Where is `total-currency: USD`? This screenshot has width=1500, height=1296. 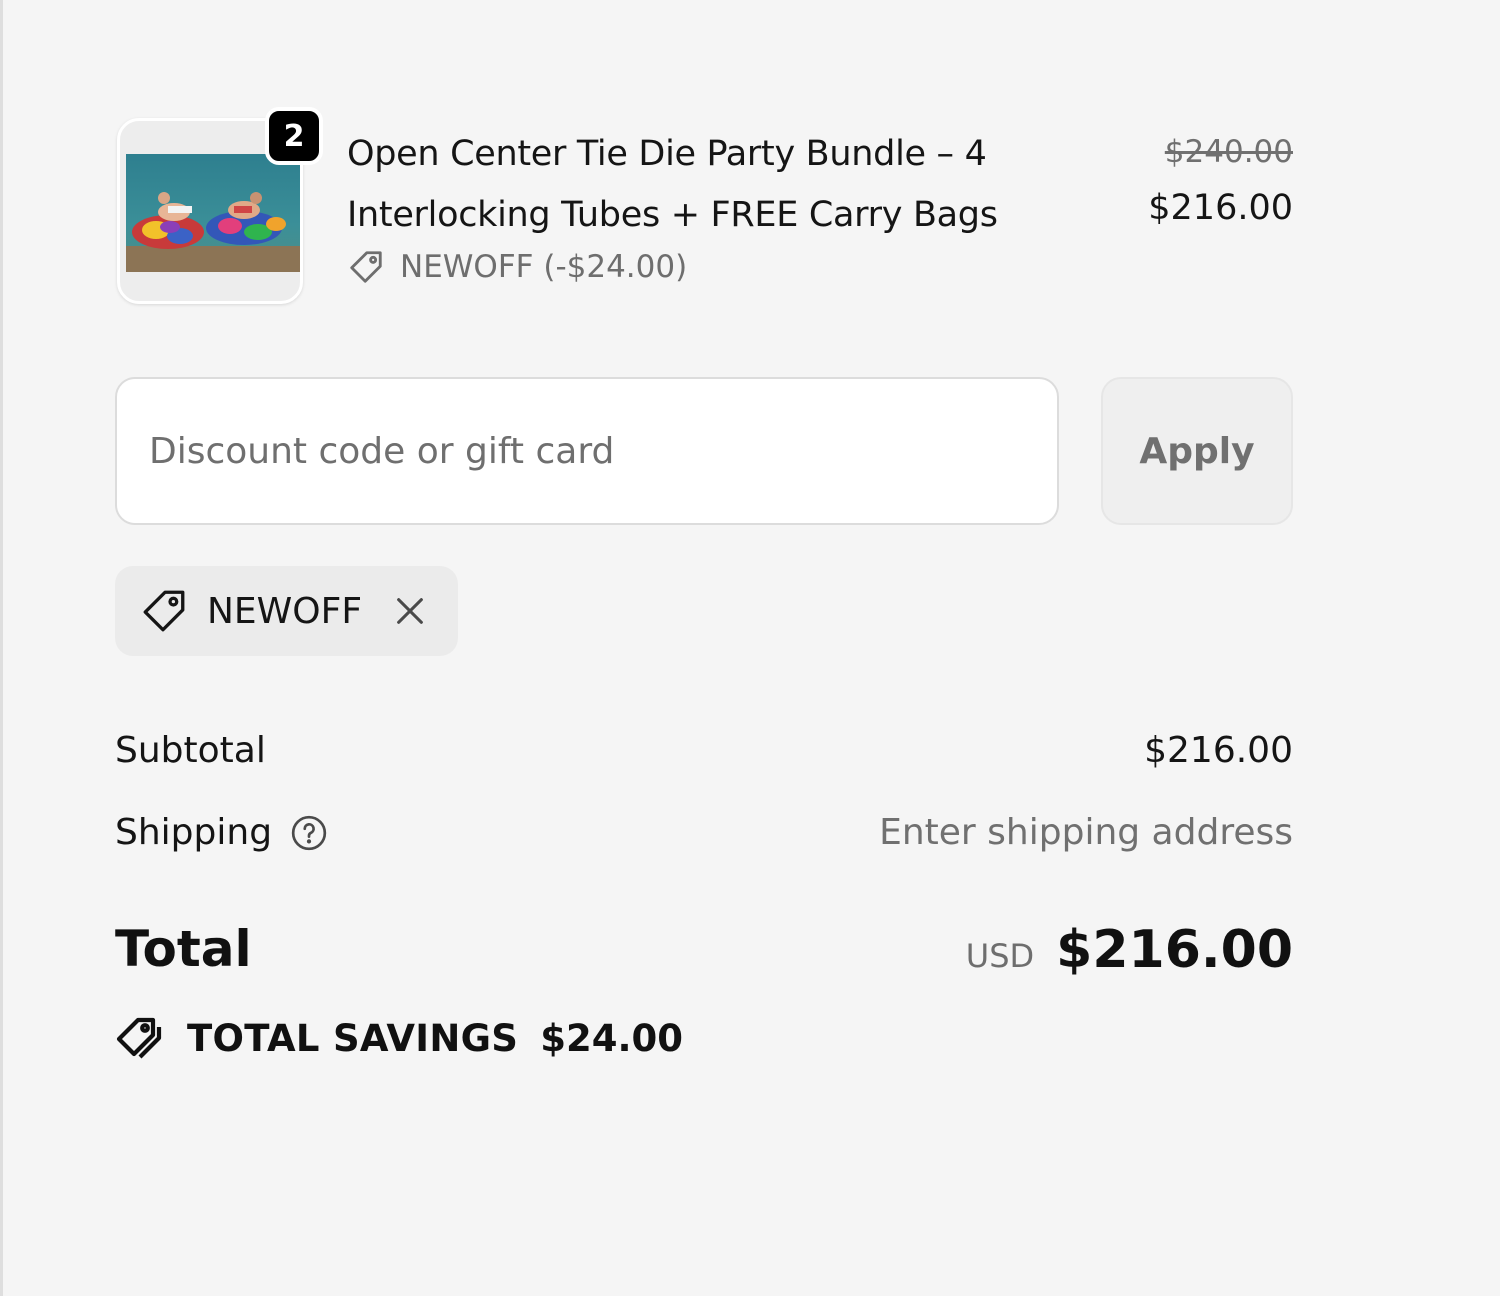 total-currency: USD is located at coordinates (1000, 956).